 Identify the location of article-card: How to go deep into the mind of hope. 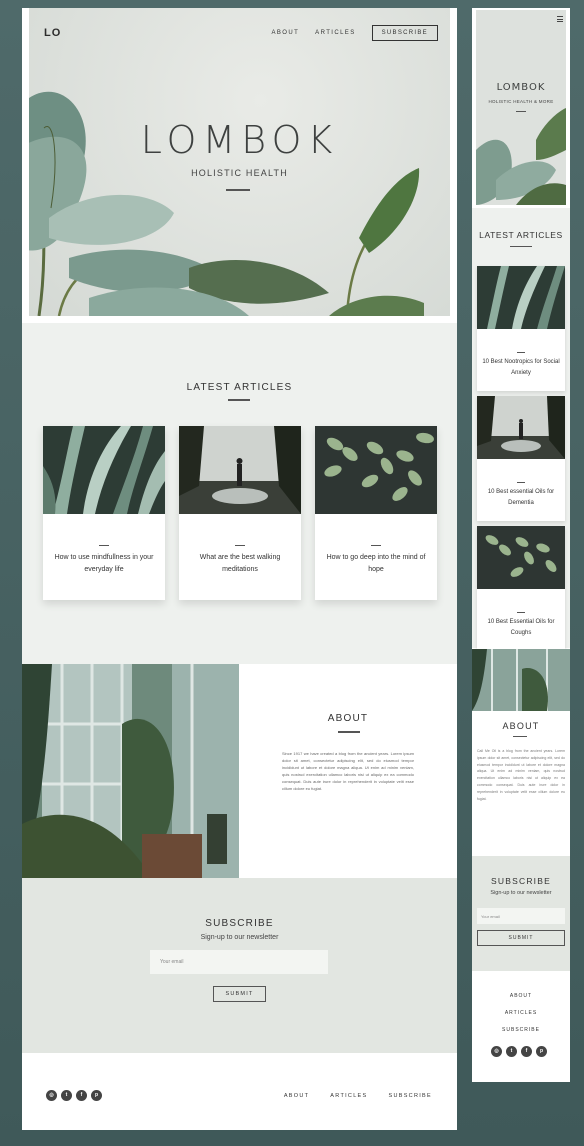
(376, 513).